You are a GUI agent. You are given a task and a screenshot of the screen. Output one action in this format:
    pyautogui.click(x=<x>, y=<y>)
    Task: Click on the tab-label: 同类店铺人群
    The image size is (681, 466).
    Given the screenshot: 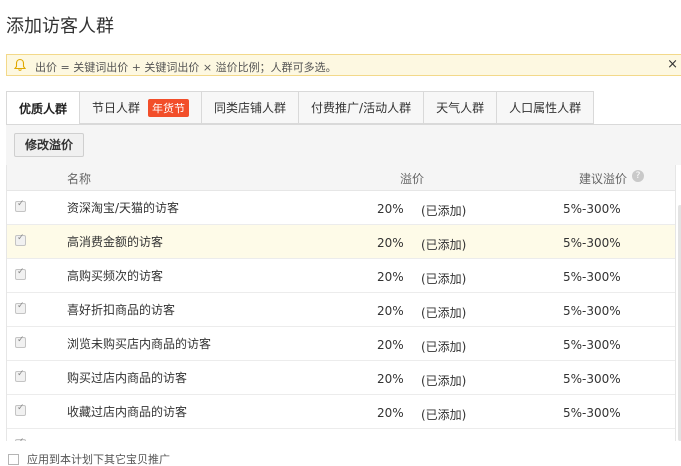 What is the action you would take?
    pyautogui.click(x=250, y=108)
    